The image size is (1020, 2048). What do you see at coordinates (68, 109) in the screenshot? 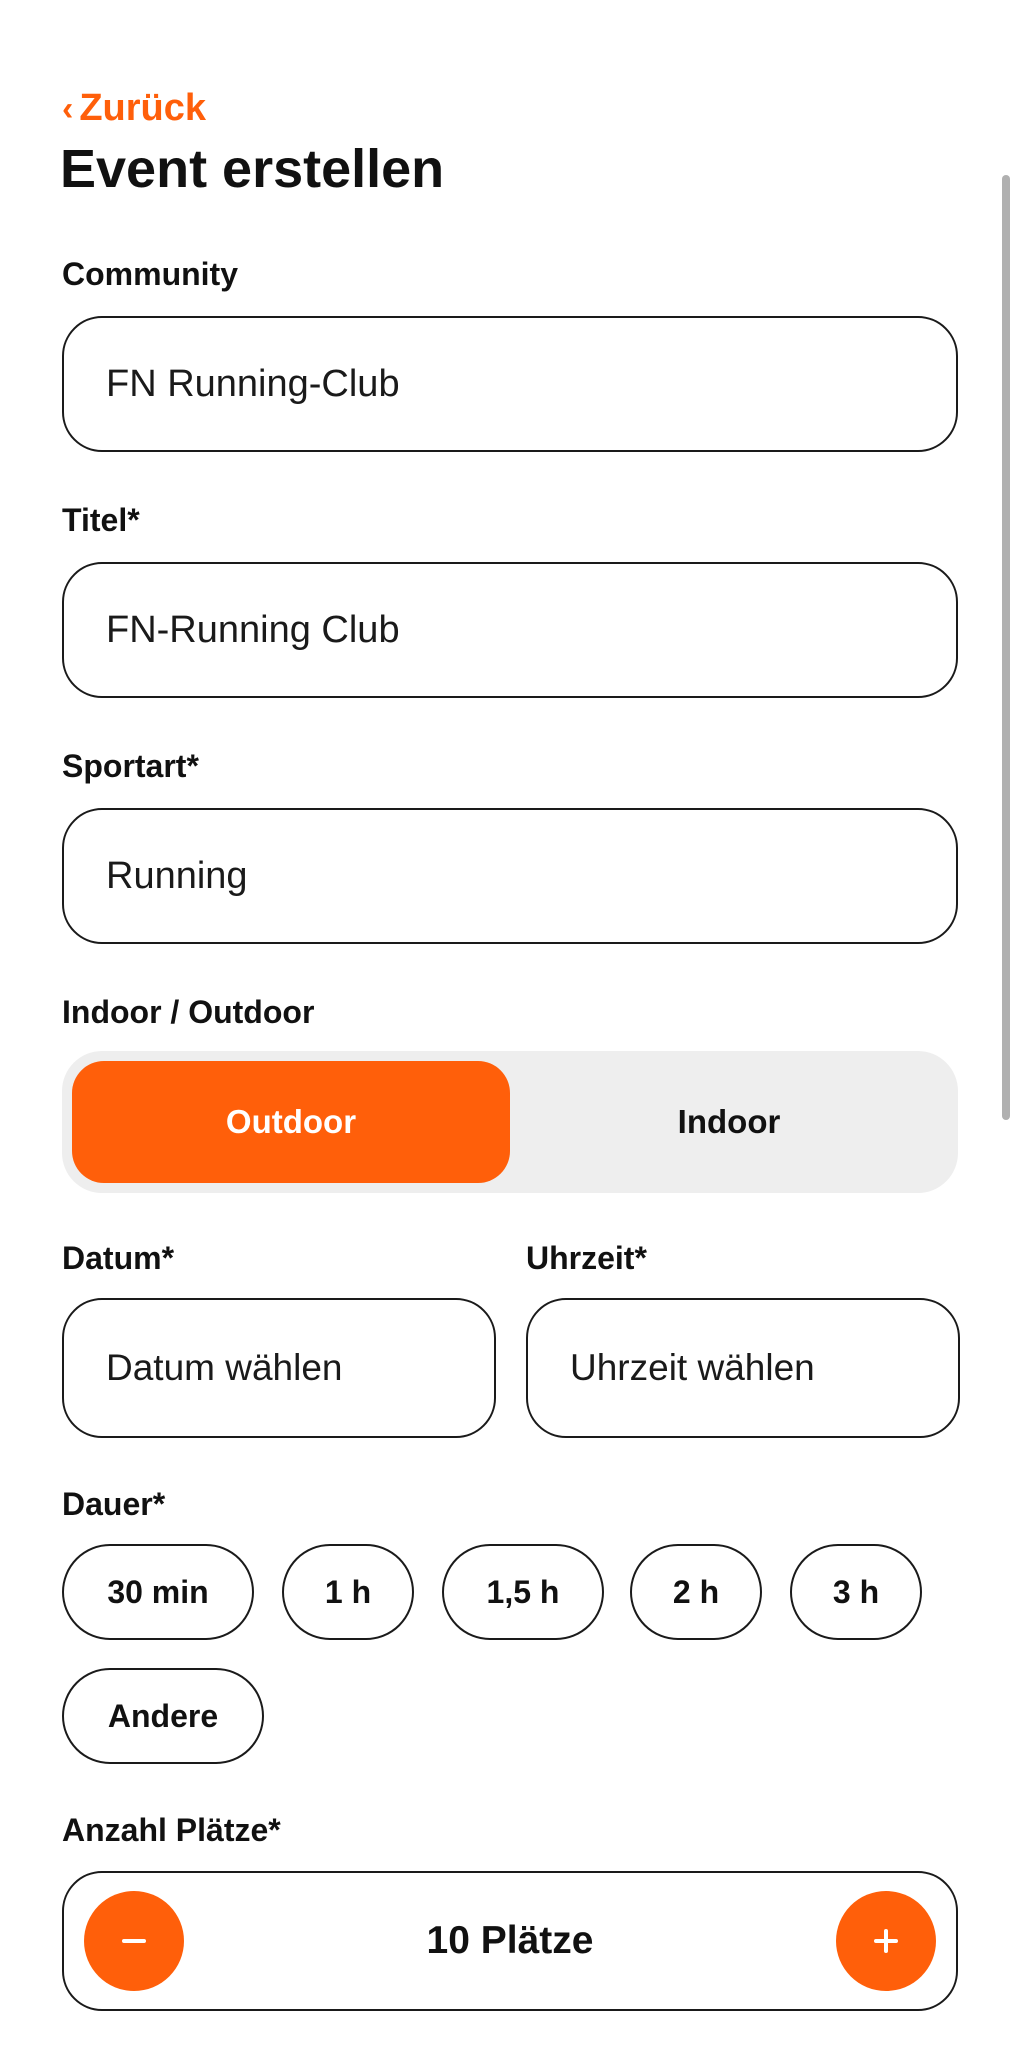
I see `chevron-left-icon: ‹` at bounding box center [68, 109].